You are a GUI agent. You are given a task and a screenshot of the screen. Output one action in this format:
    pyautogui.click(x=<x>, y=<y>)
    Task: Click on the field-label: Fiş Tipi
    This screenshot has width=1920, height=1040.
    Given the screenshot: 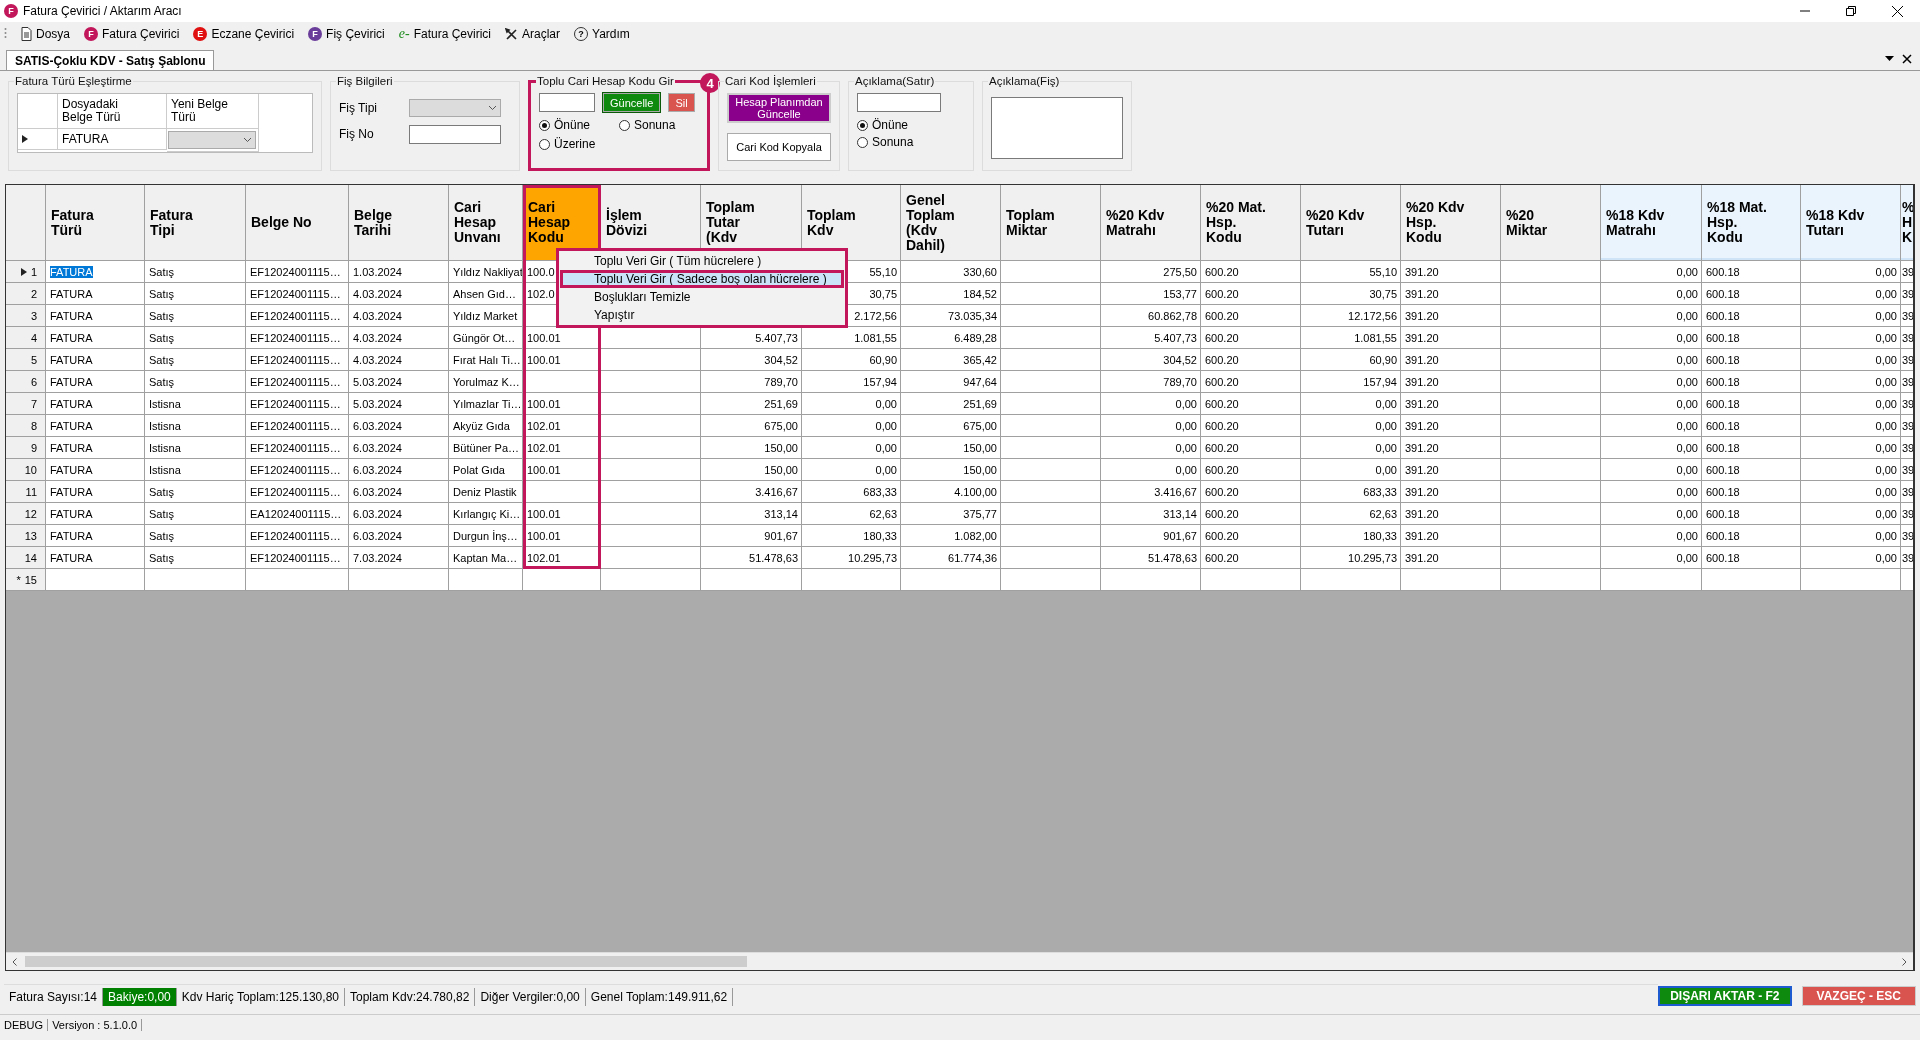 What is the action you would take?
    pyautogui.click(x=358, y=108)
    